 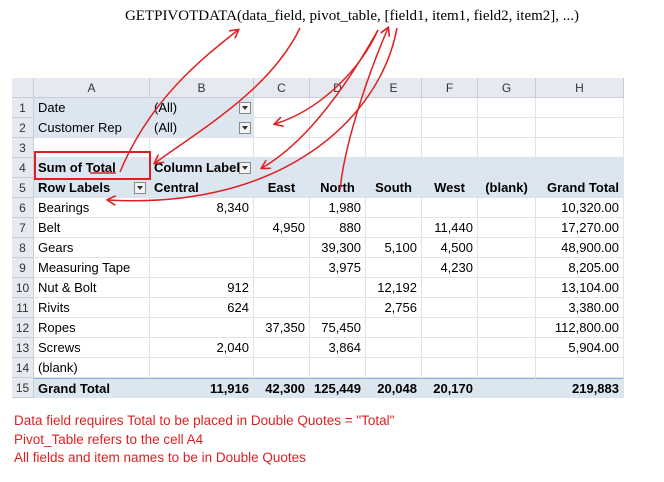 I want to click on arrow-field2, so click(x=363, y=109).